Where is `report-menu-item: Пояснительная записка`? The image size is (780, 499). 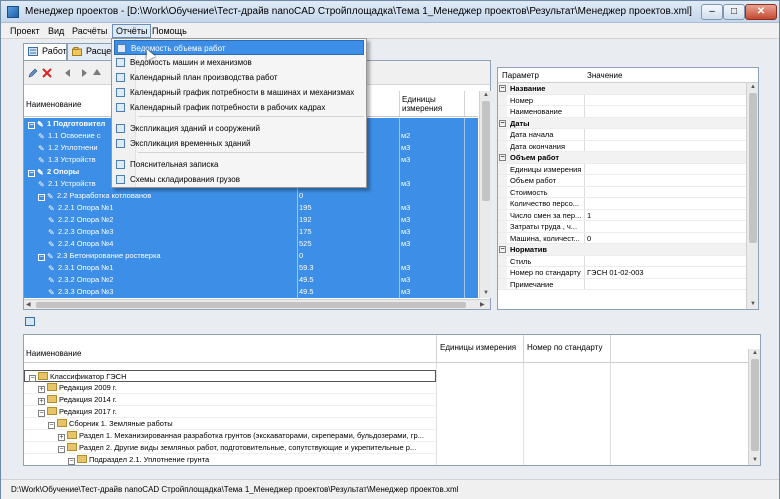 report-menu-item: Пояснительная записка is located at coordinates (239, 164).